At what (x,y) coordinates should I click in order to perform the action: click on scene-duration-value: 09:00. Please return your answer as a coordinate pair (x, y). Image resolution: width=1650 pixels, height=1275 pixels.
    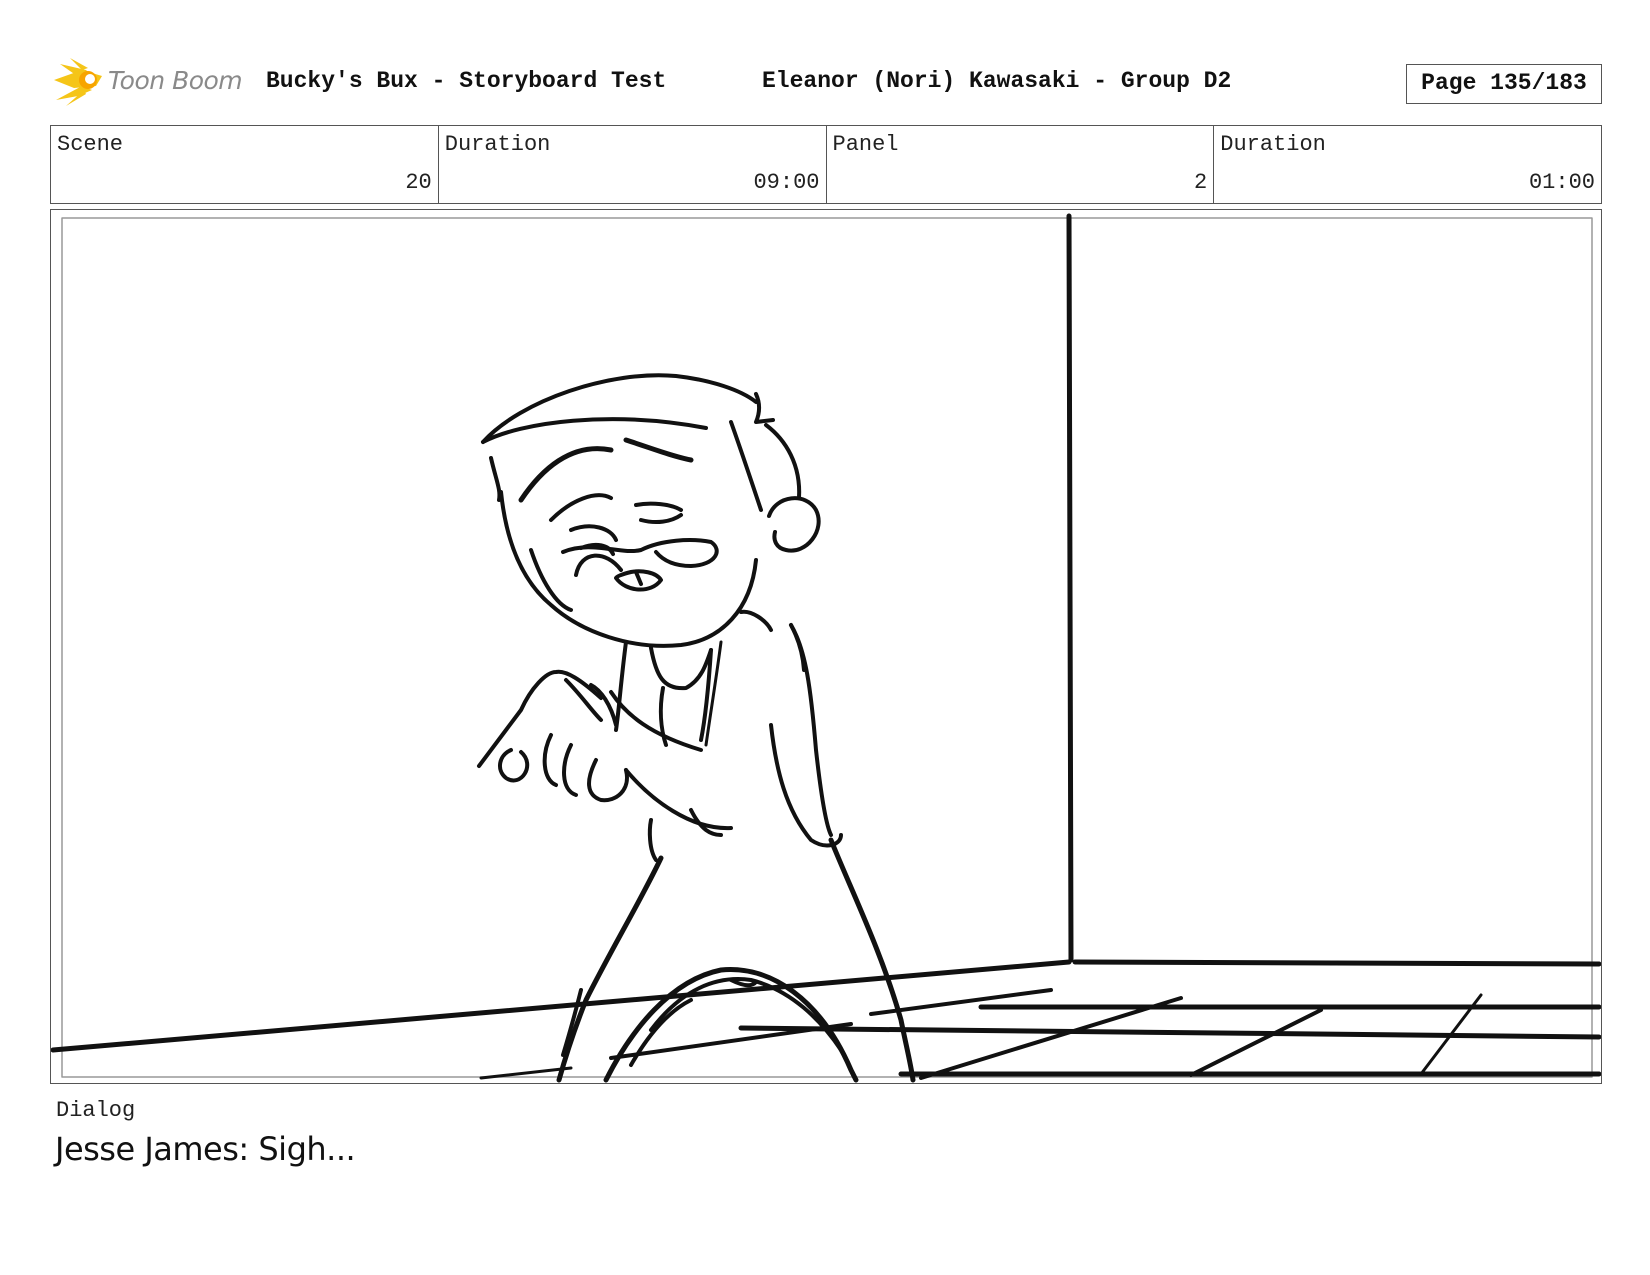
    Looking at the image, I should click on (786, 182).